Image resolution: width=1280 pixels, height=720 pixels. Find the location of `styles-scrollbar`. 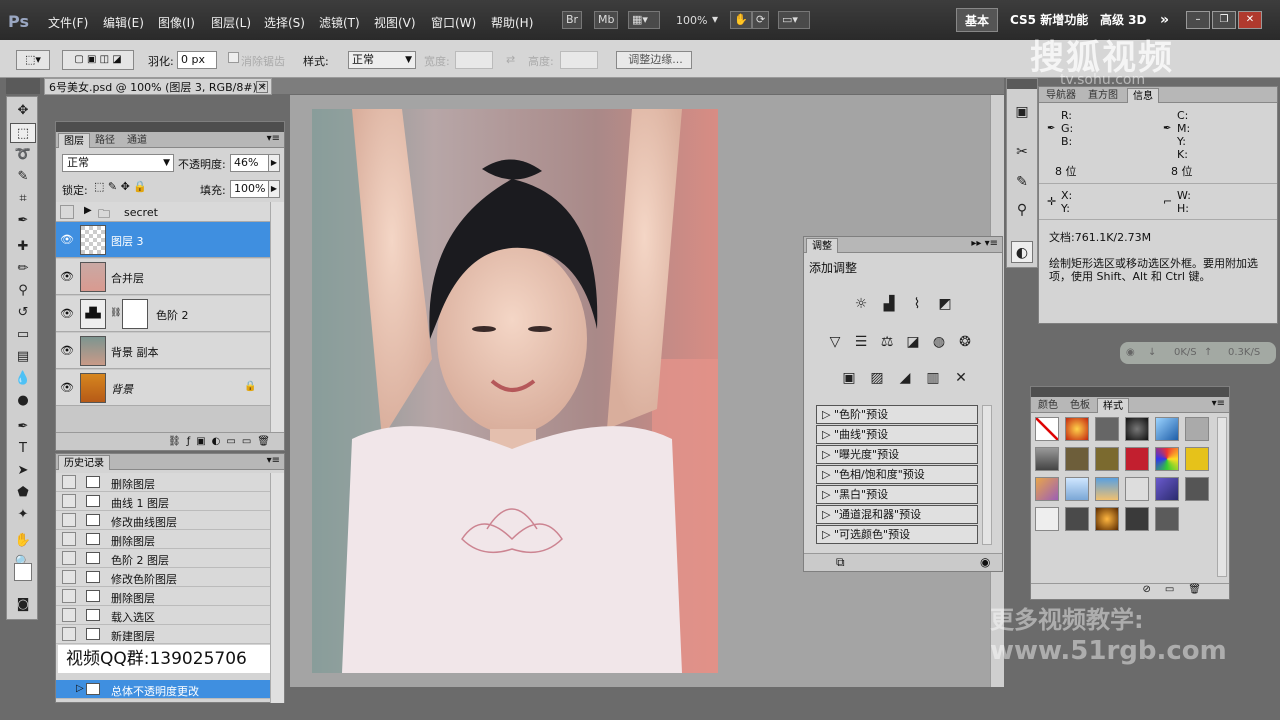

styles-scrollbar is located at coordinates (1222, 497).